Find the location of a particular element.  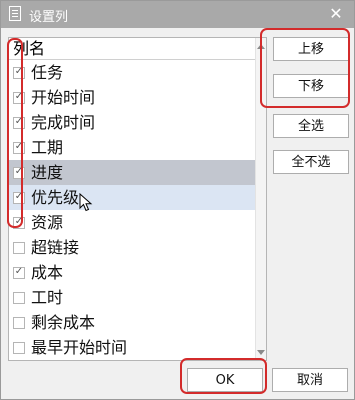

list-item: ✓ 优先级 is located at coordinates (132, 197).